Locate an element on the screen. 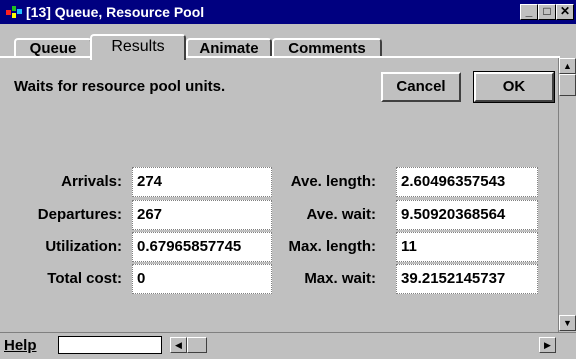 The height and width of the screenshot is (359, 576). bottom-bar: Help ◀ ▶ is located at coordinates (288, 345).